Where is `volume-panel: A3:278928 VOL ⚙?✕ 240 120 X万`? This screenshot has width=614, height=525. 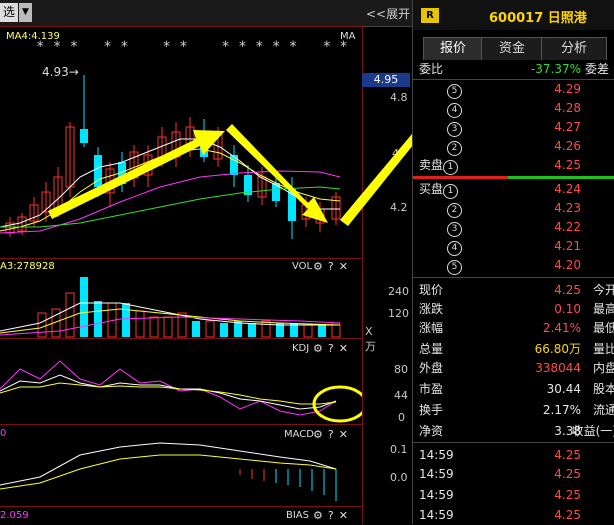
volume-panel: A3:278928 VOL ⚙?✕ 240 120 X万 is located at coordinates (204, 305).